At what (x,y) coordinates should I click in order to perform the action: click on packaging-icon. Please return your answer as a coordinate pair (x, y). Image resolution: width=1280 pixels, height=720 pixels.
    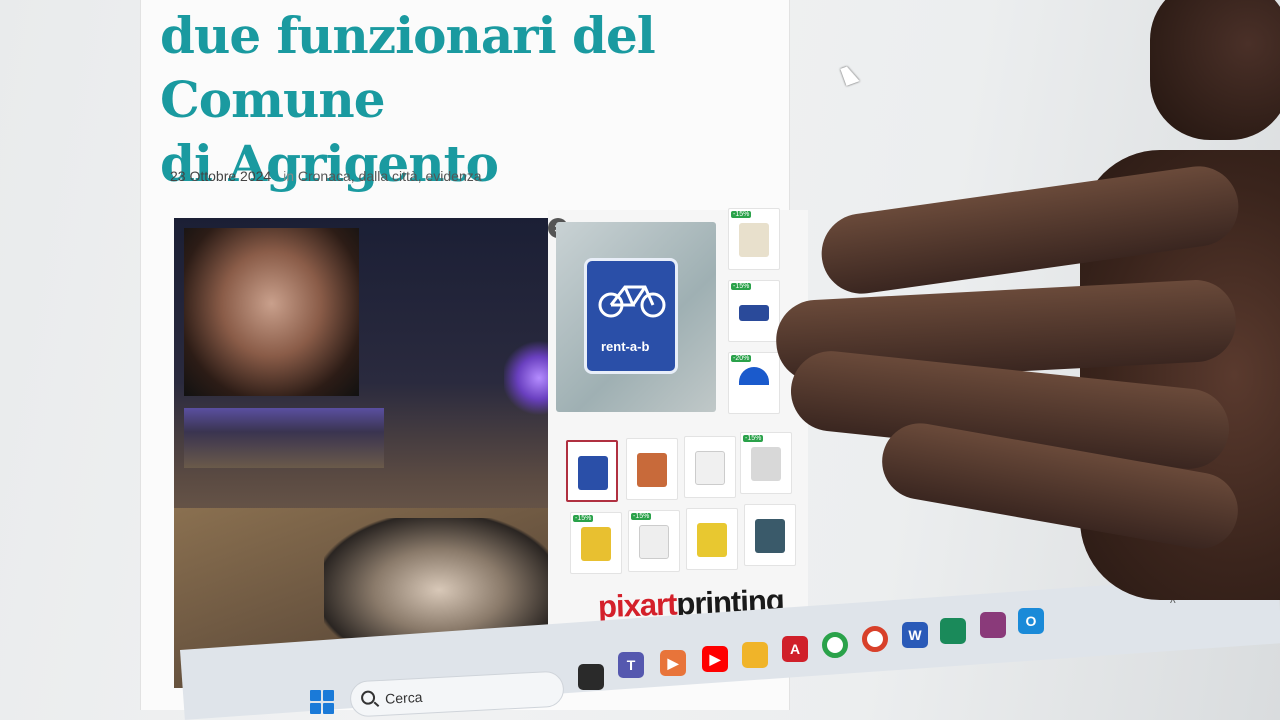
    Looking at the image, I should click on (770, 536).